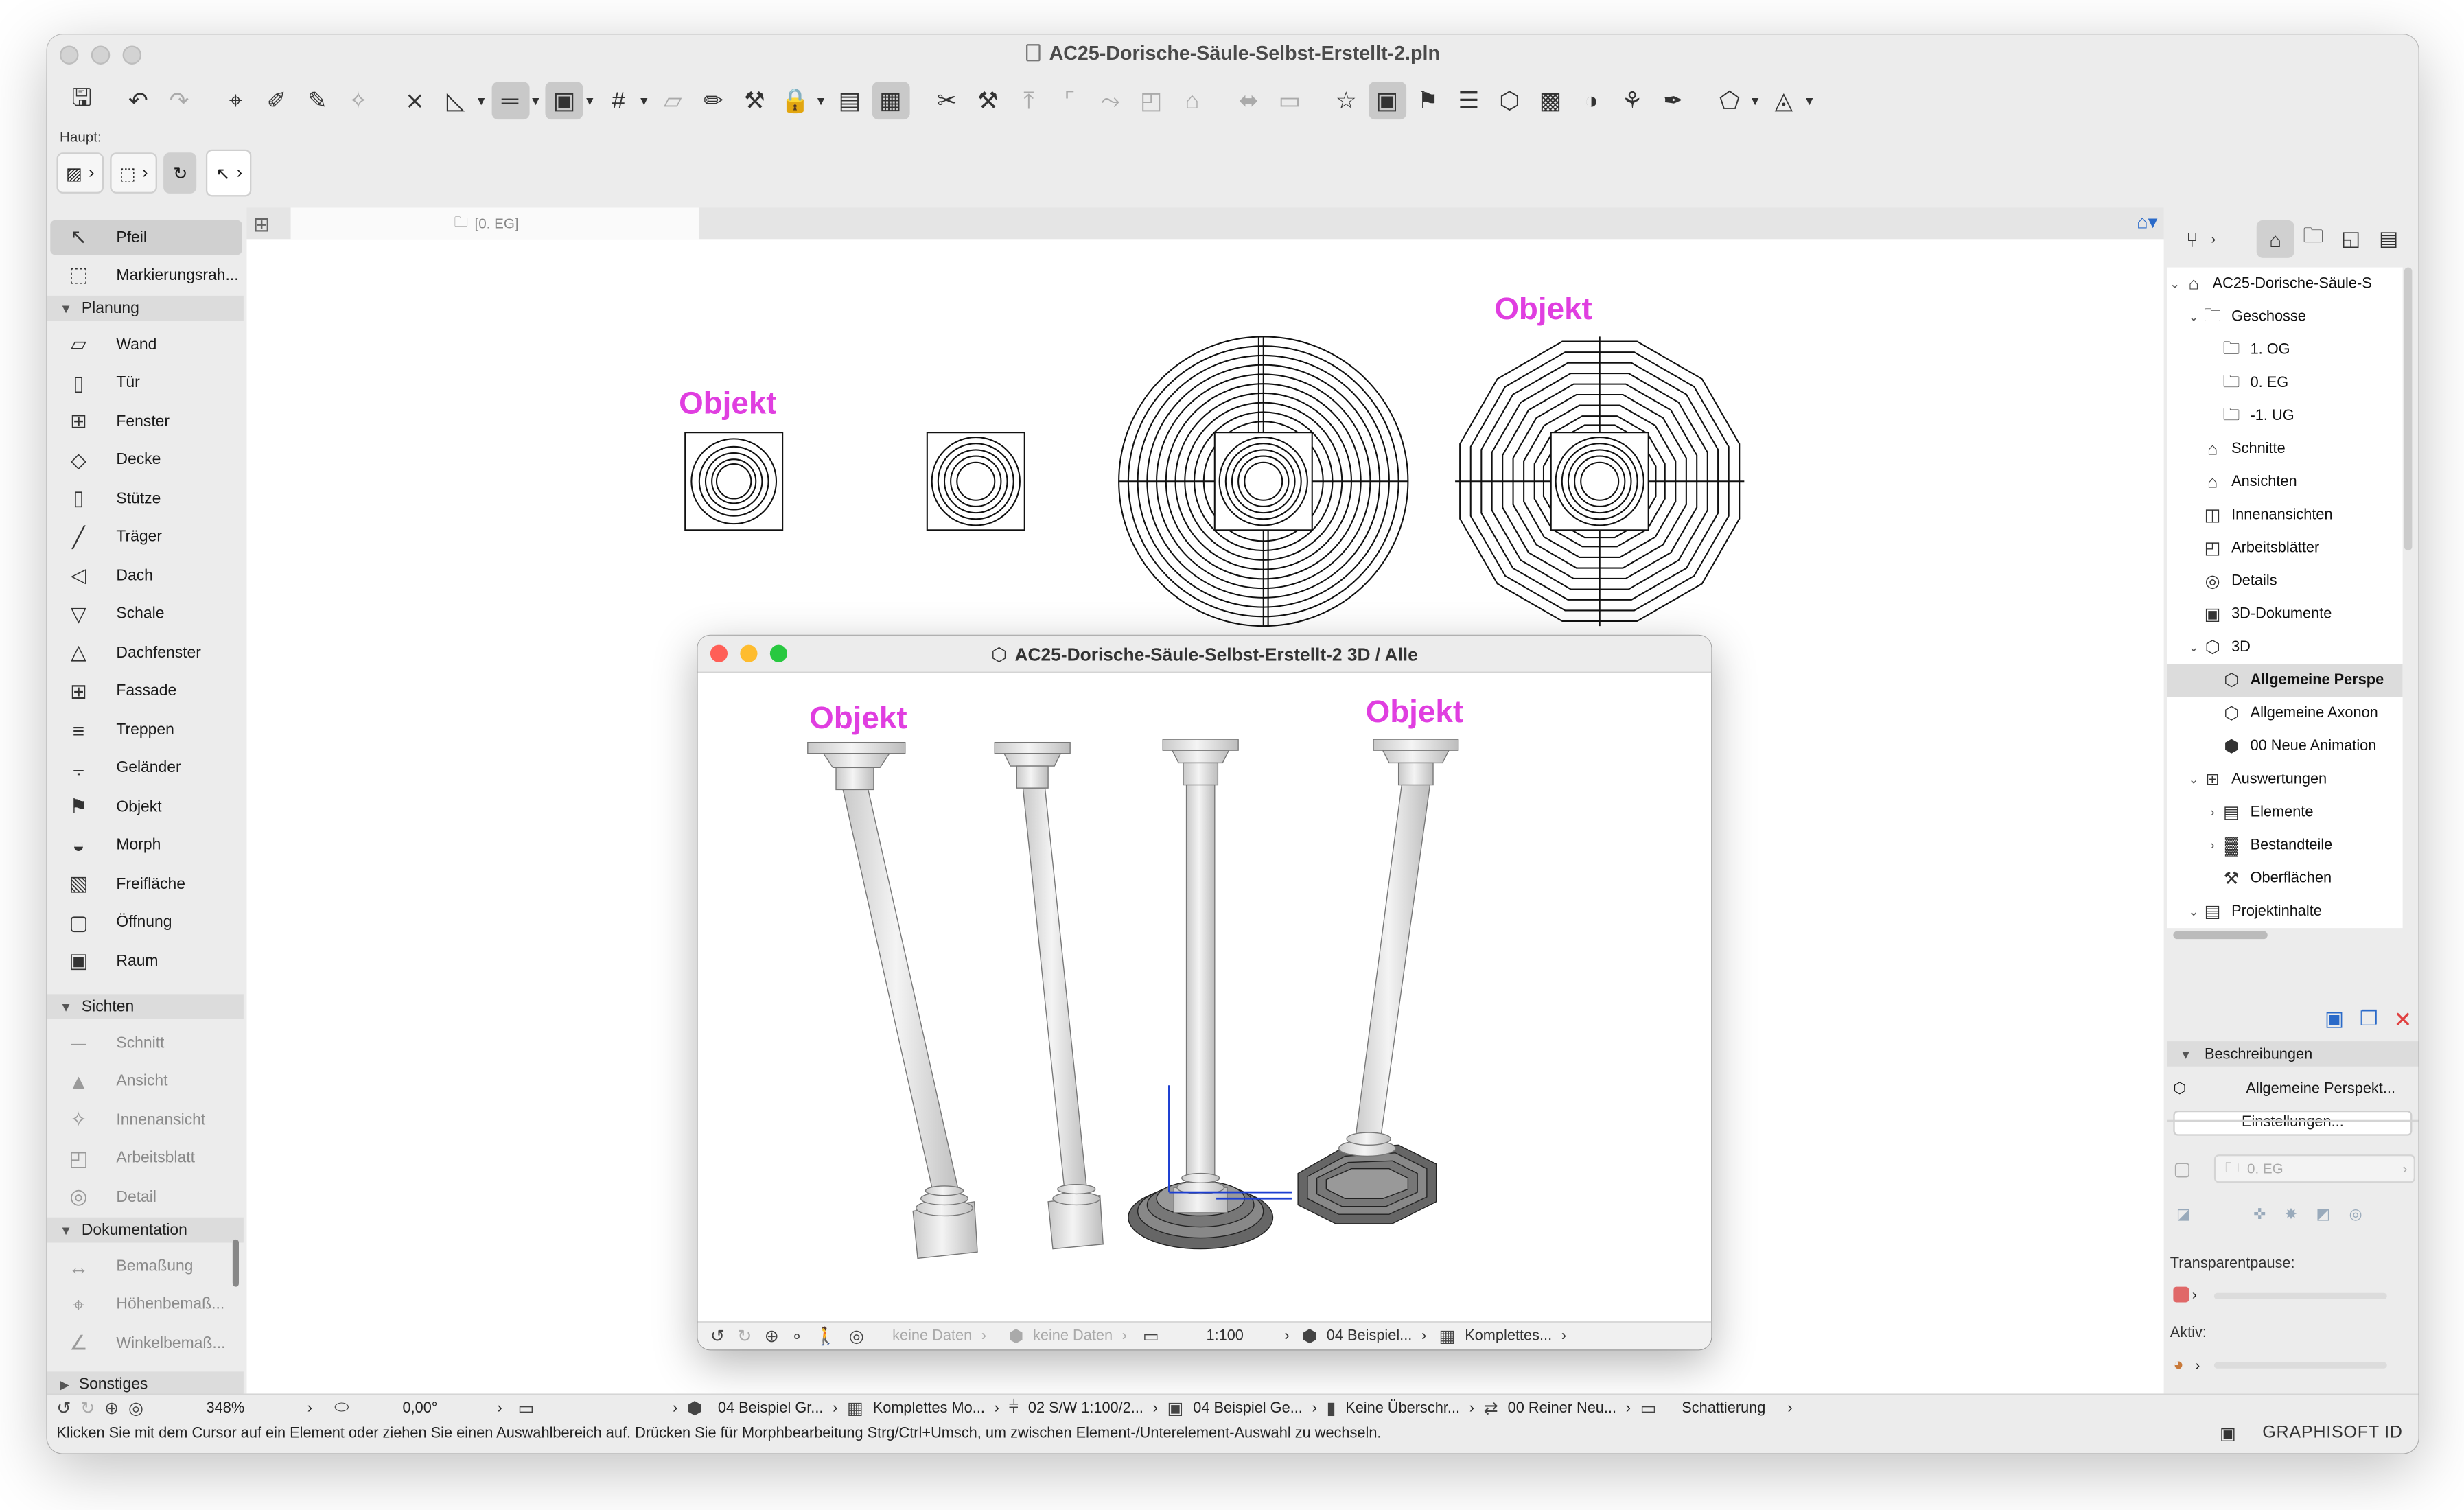 The height and width of the screenshot is (1510, 2464). What do you see at coordinates (2284, 647) in the screenshot?
I see `tree-item: ⌄ ⬡ 3D` at bounding box center [2284, 647].